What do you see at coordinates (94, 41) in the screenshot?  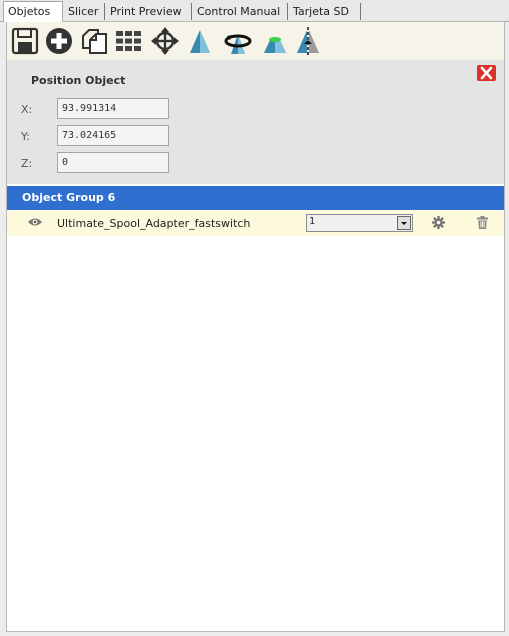 I see `copy-icon` at bounding box center [94, 41].